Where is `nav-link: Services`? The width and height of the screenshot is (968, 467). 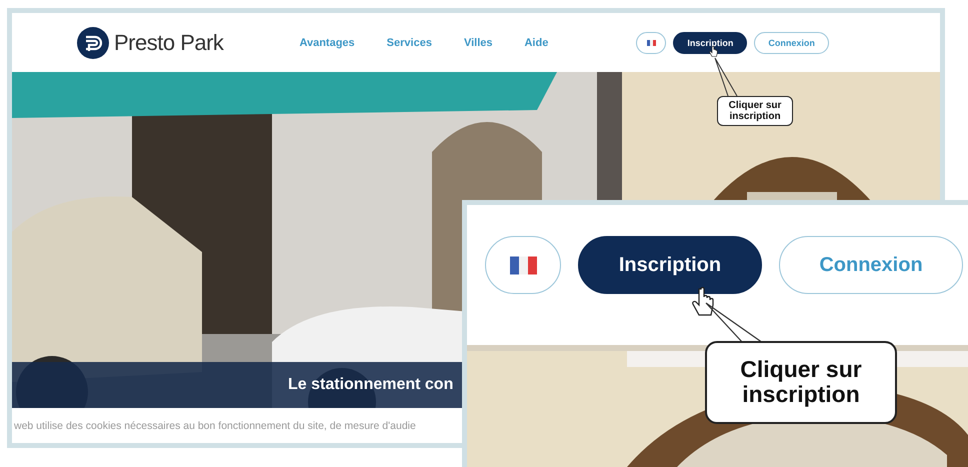
nav-link: Services is located at coordinates (409, 42).